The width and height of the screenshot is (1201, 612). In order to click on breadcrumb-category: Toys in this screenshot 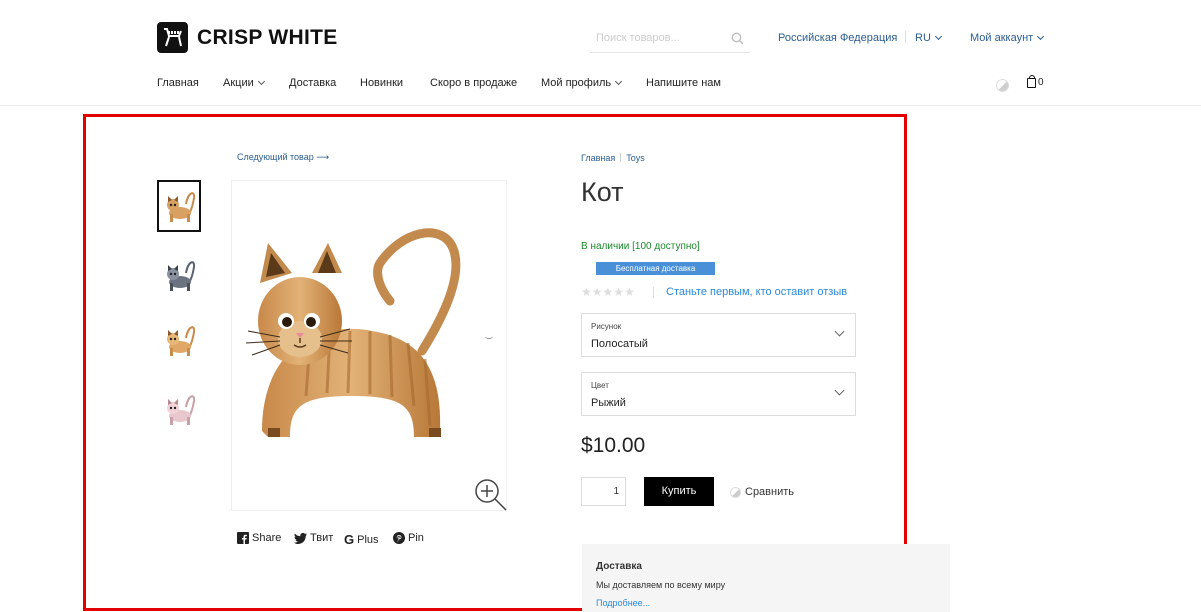, I will do `click(635, 158)`.